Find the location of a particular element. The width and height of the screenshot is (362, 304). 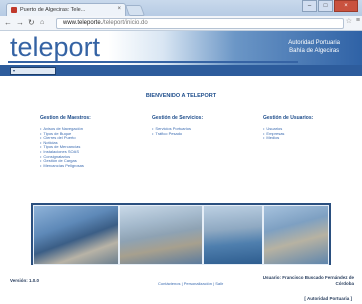

reload-icon: ↻ is located at coordinates (31, 22).